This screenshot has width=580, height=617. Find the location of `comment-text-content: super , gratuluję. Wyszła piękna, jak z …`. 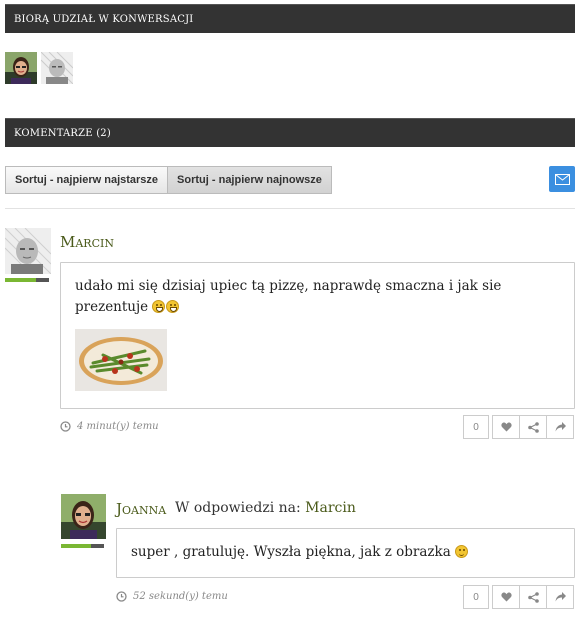

comment-text-content: super , gratuluję. Wyszła piękna, jak z … is located at coordinates (291, 552).